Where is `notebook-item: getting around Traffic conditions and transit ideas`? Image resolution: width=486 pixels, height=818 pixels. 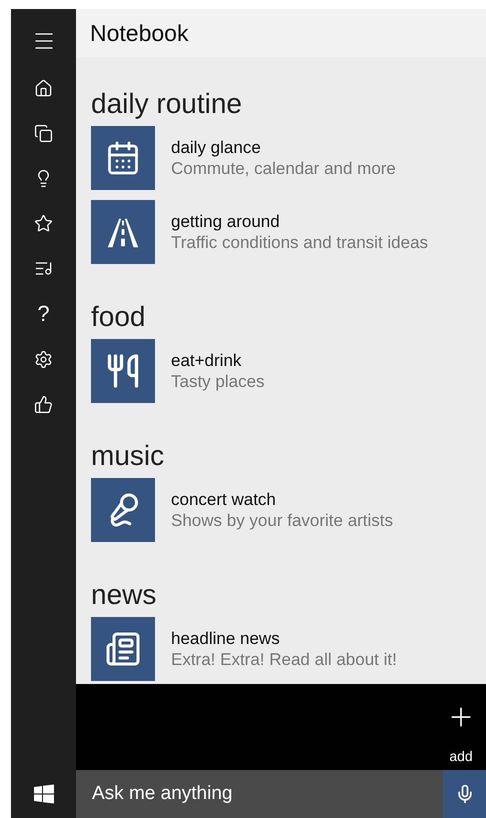 notebook-item: getting around Traffic conditions and transit ideas is located at coordinates (288, 232).